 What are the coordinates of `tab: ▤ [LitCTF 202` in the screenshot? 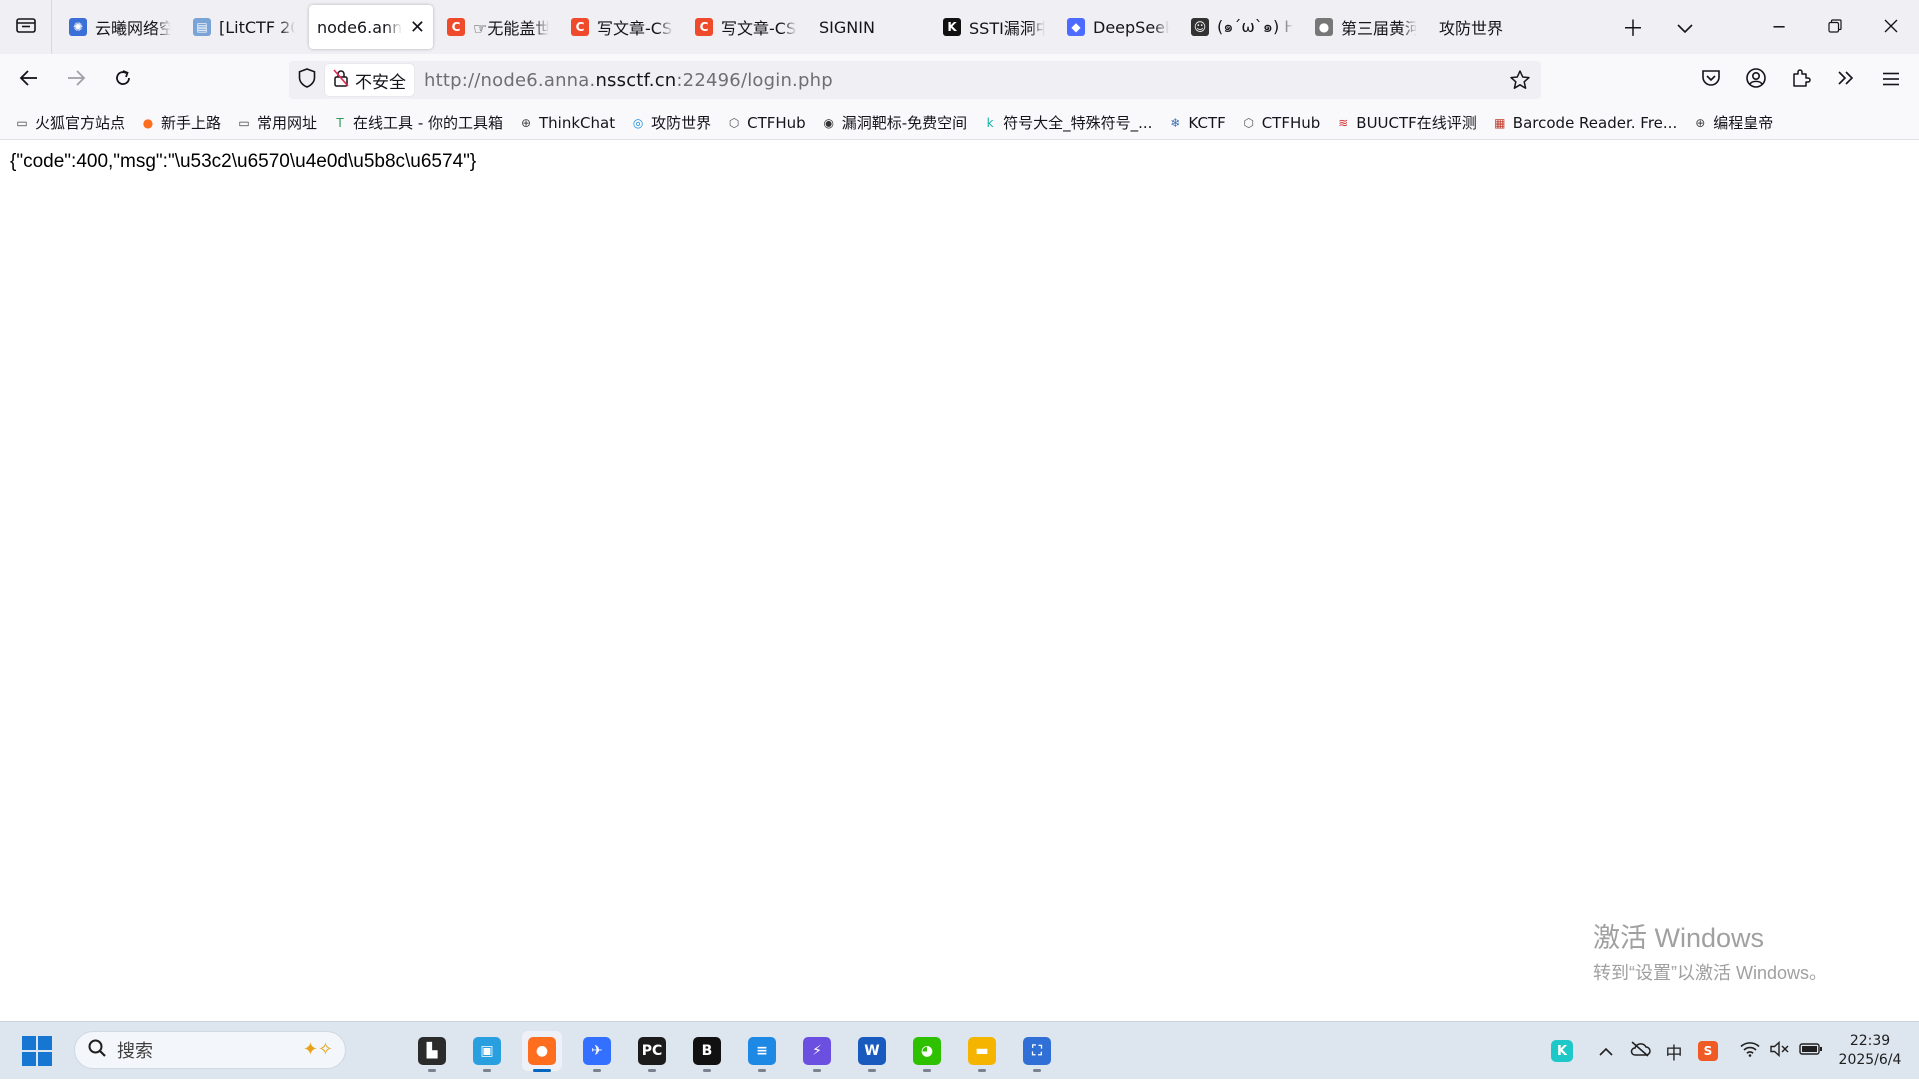 It's located at (244, 27).